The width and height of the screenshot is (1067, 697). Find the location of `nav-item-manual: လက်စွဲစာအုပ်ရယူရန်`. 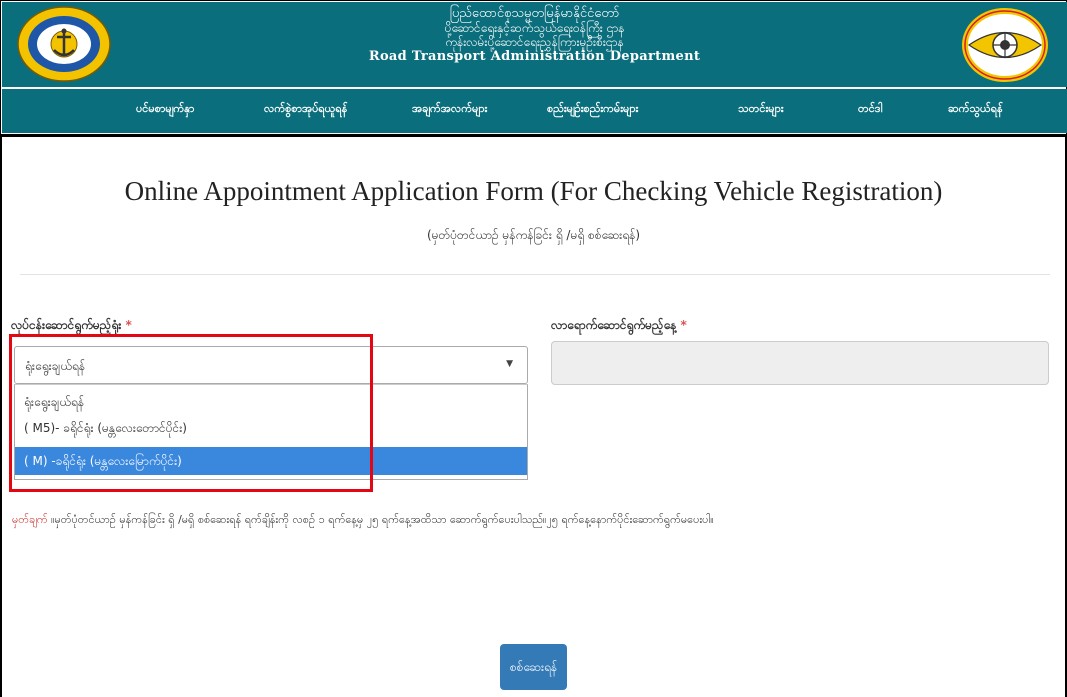

nav-item-manual: လက်စွဲစာအုပ်ရယူရန် is located at coordinates (305, 110).